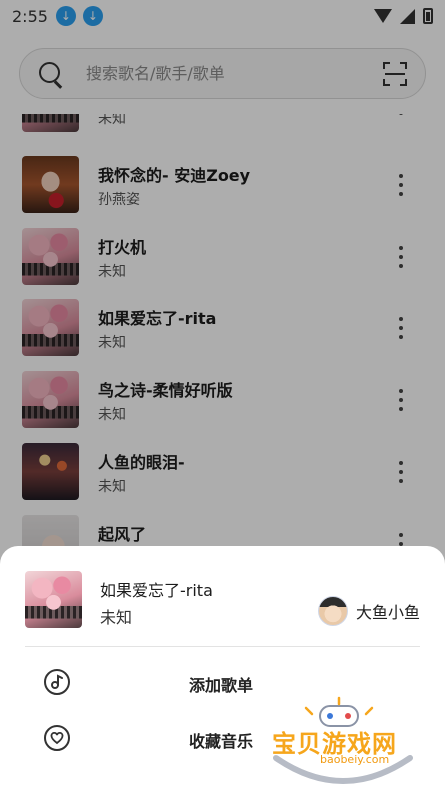  Describe the element at coordinates (57, 738) in the screenshot. I see `heart-icon` at that location.